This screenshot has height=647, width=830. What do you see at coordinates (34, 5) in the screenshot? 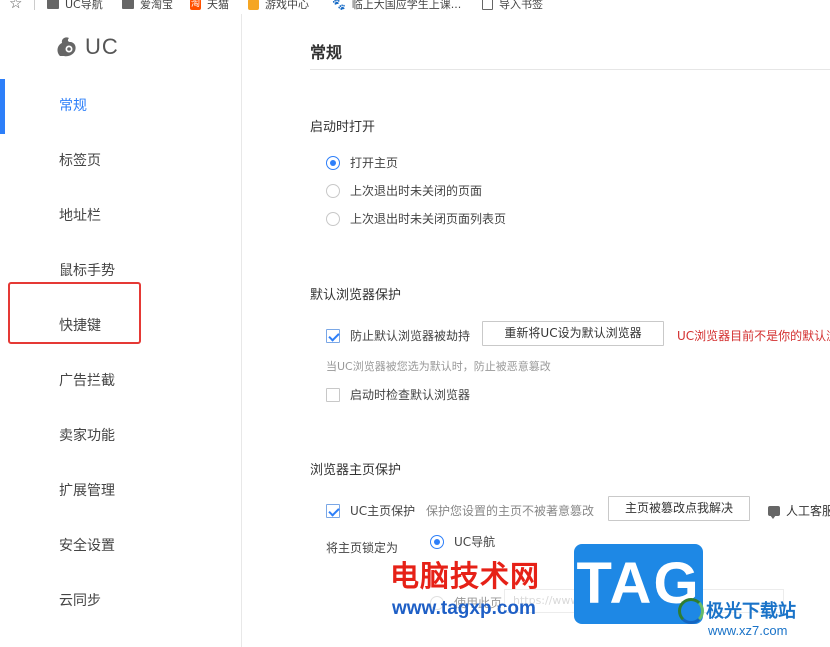
I see `bookmarks-divider` at bounding box center [34, 5].